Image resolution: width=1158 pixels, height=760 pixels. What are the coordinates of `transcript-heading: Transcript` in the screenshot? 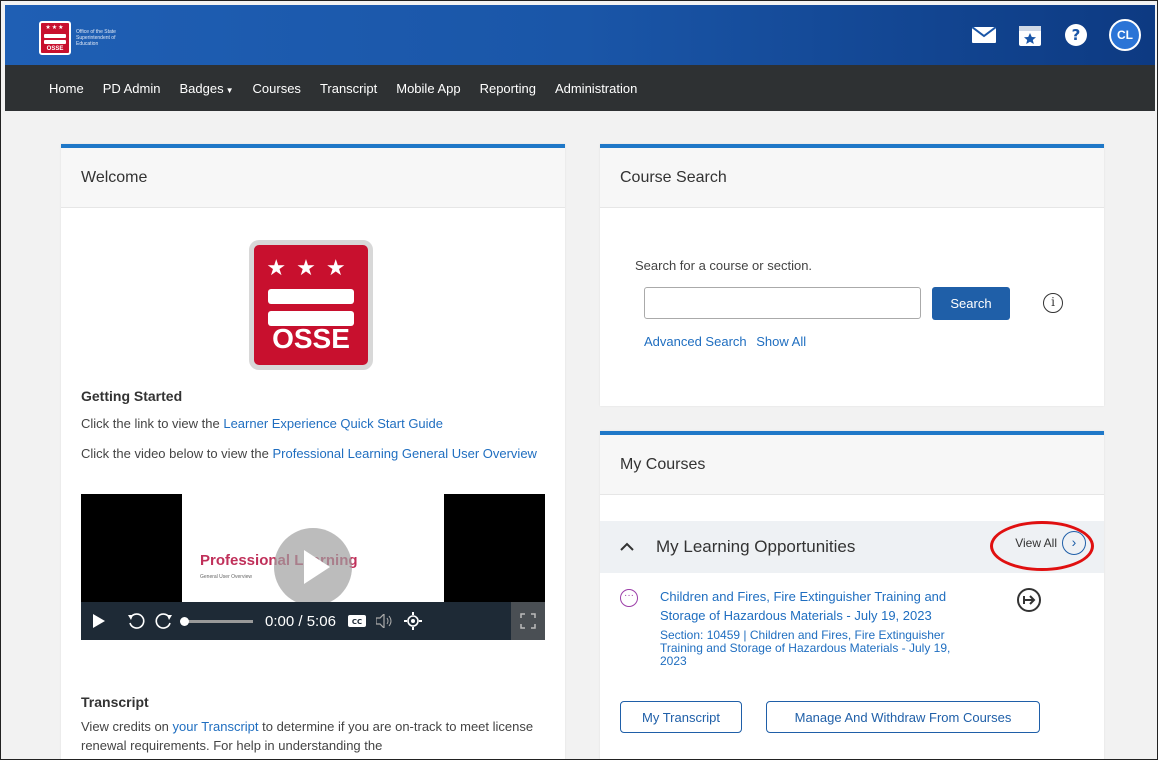 It's located at (115, 702).